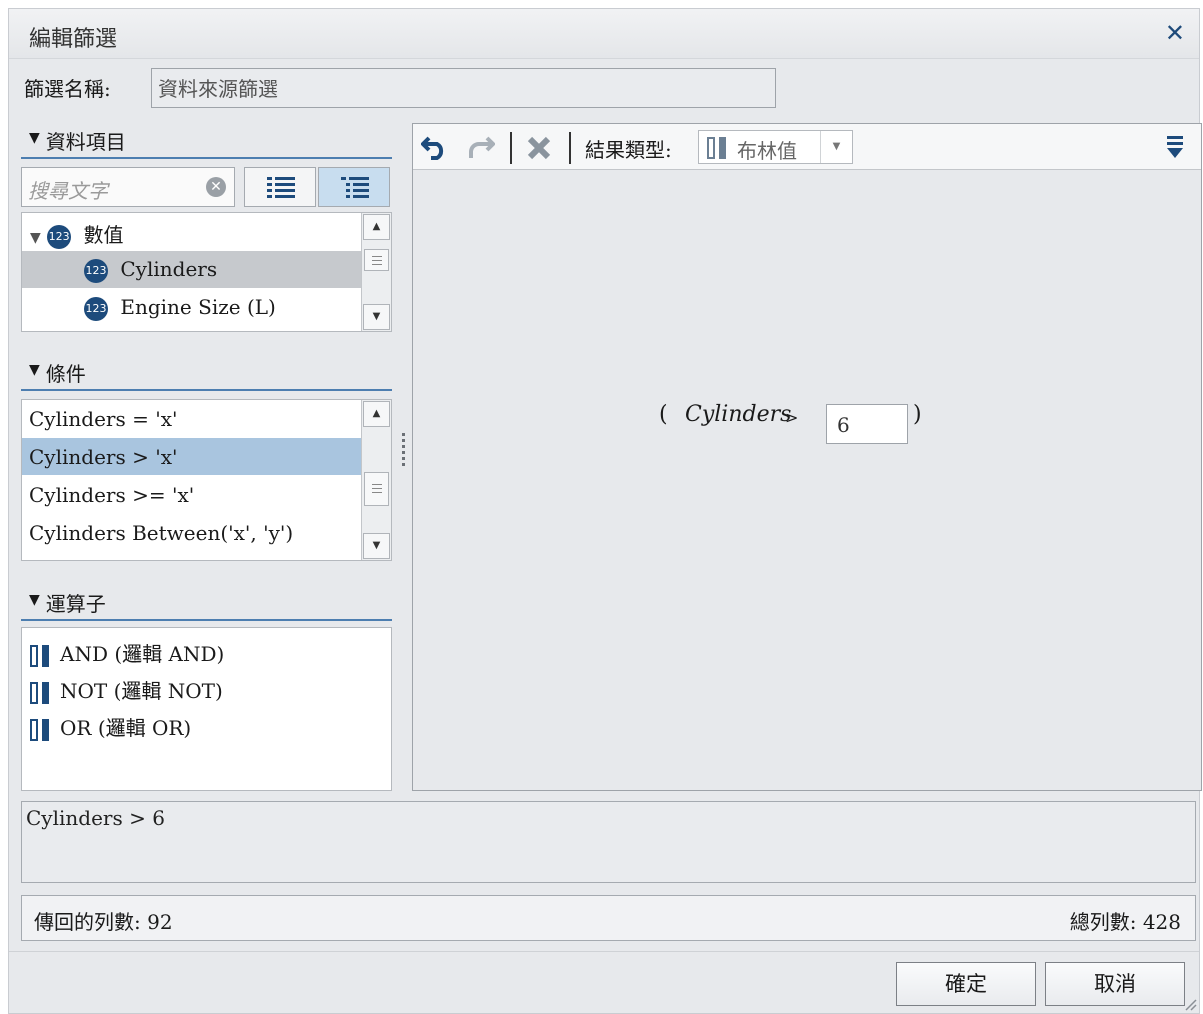  What do you see at coordinates (663, 414) in the screenshot?
I see `open-paren: (` at bounding box center [663, 414].